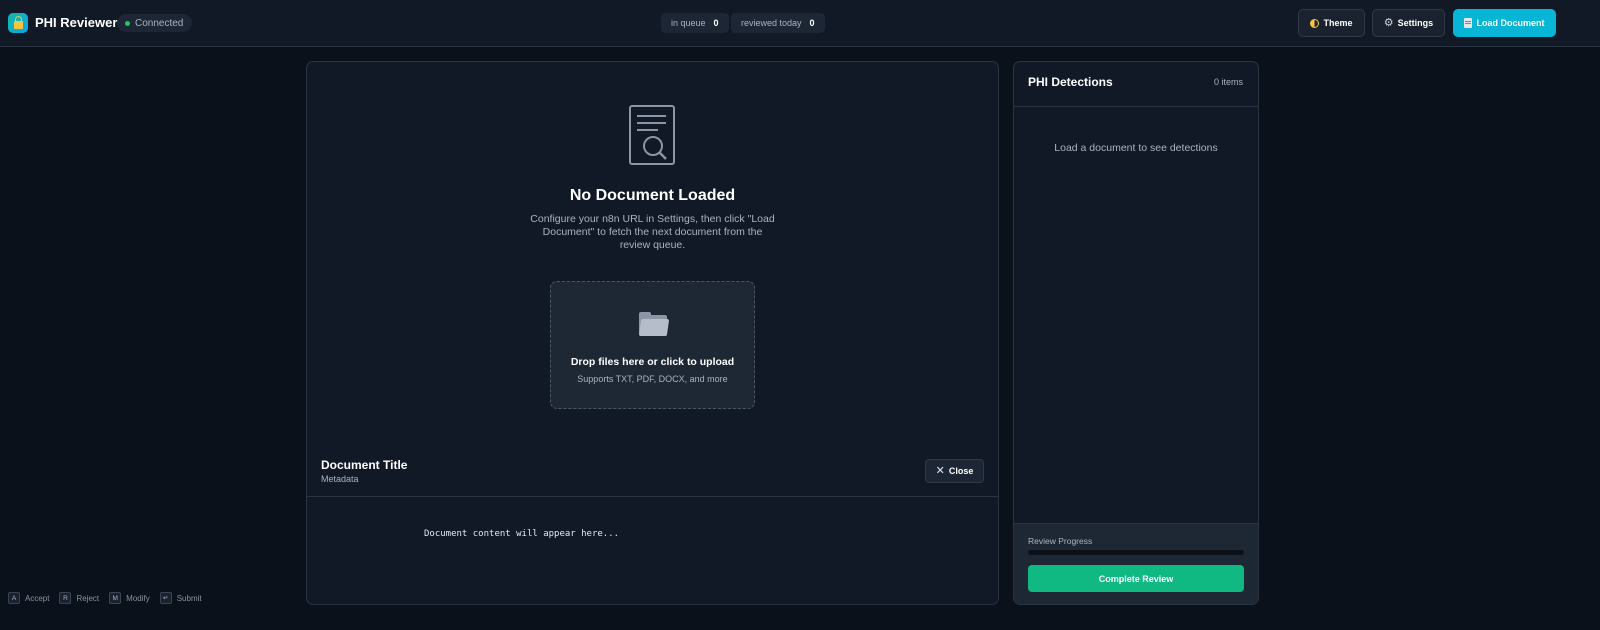 The height and width of the screenshot is (630, 1600). Describe the element at coordinates (812, 23) in the screenshot. I see `reviewed-today-count: 0` at that location.